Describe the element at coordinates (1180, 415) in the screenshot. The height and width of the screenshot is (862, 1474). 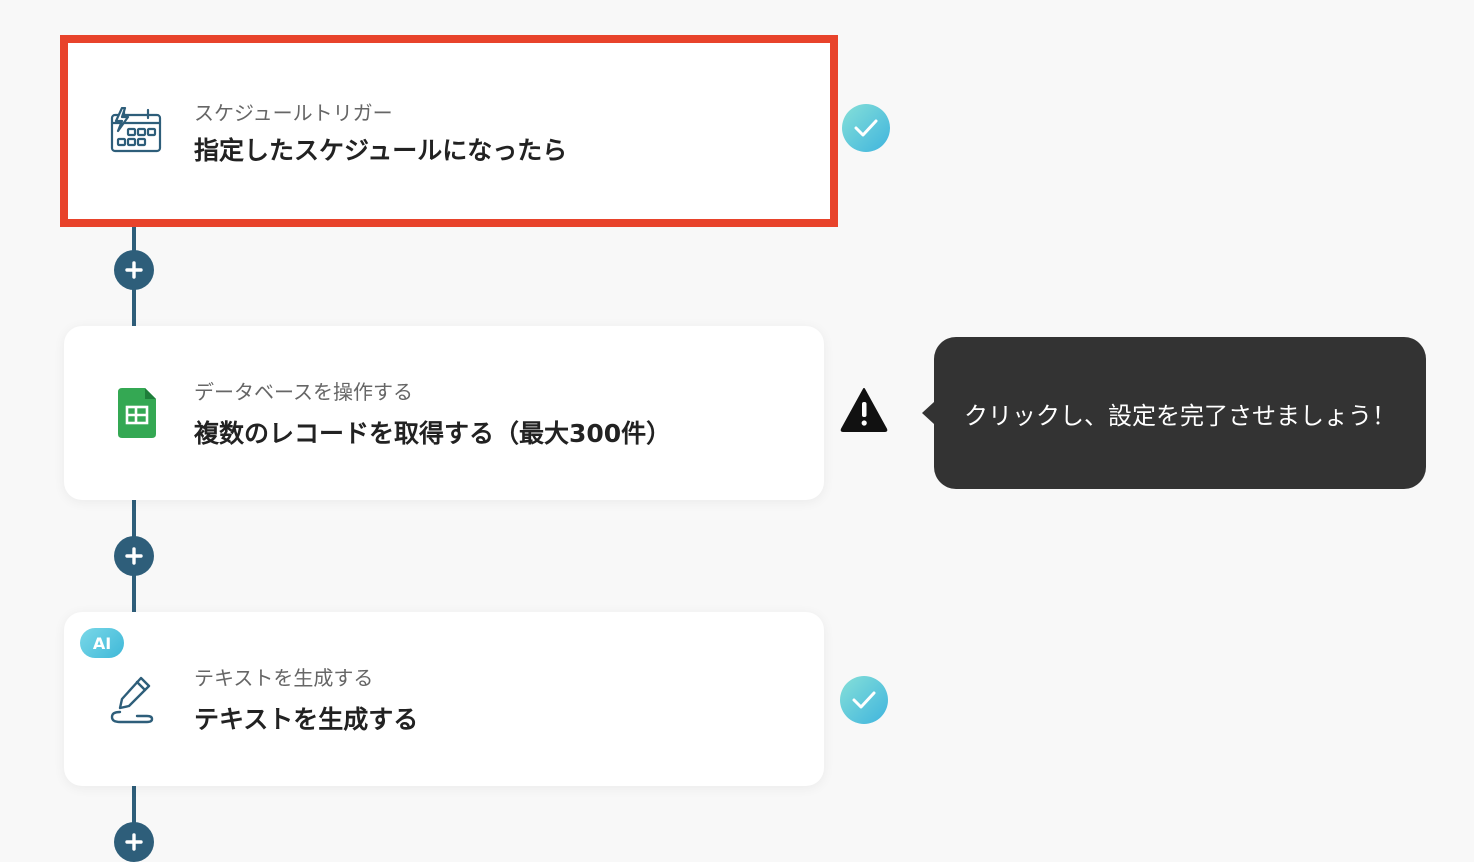
I see `tooltip-text: クリックし、設定を完了させましょう！` at that location.